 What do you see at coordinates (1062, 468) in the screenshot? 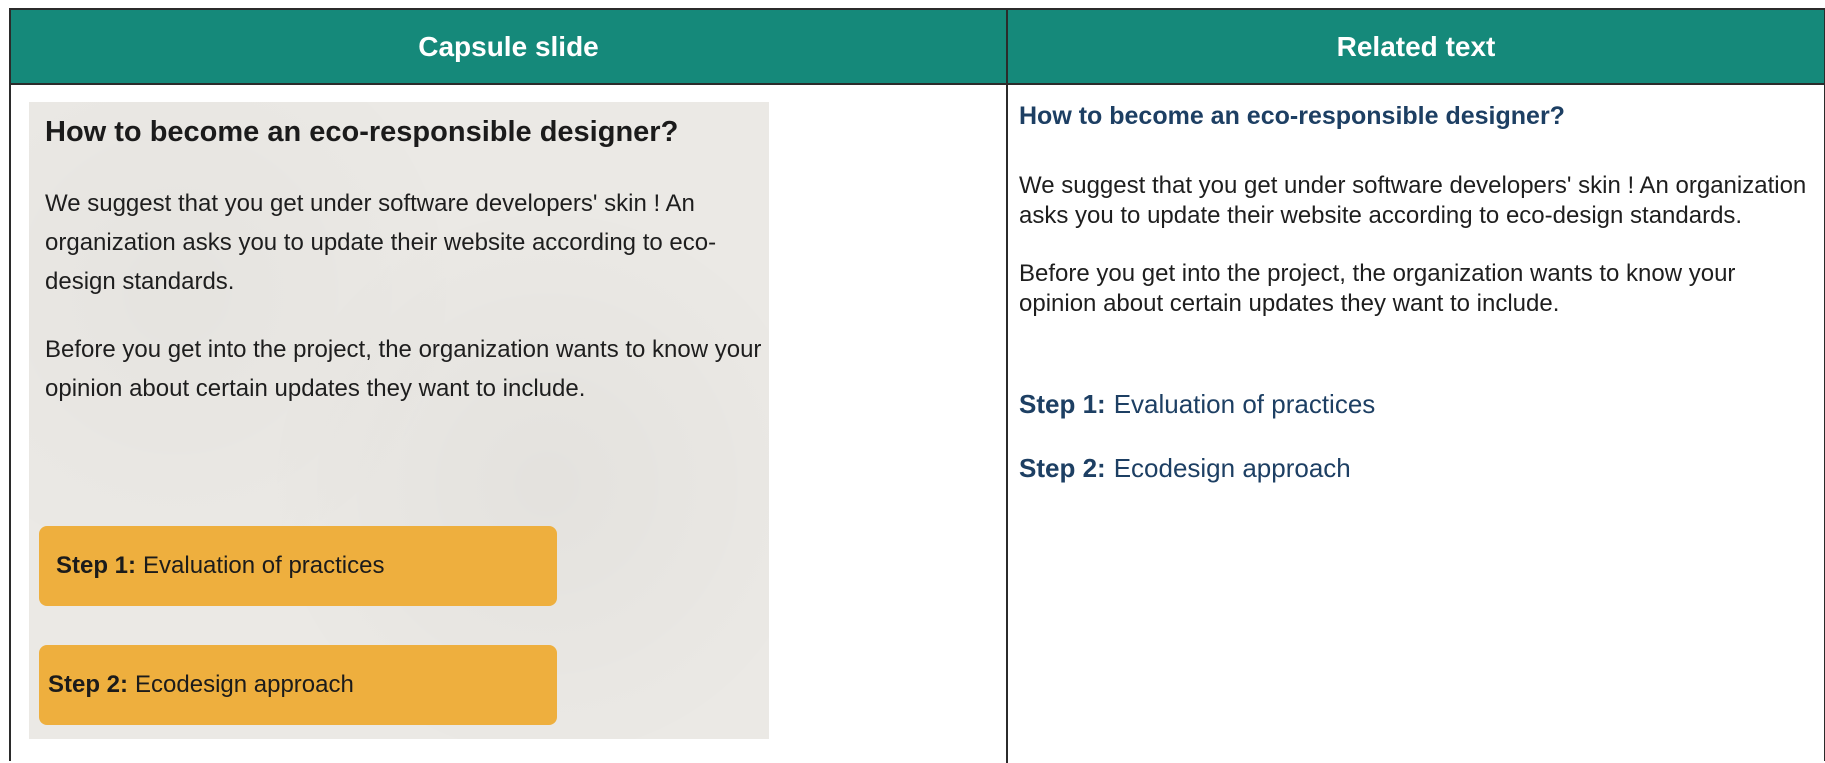
I see `related-step-2-label: Step 2:` at bounding box center [1062, 468].